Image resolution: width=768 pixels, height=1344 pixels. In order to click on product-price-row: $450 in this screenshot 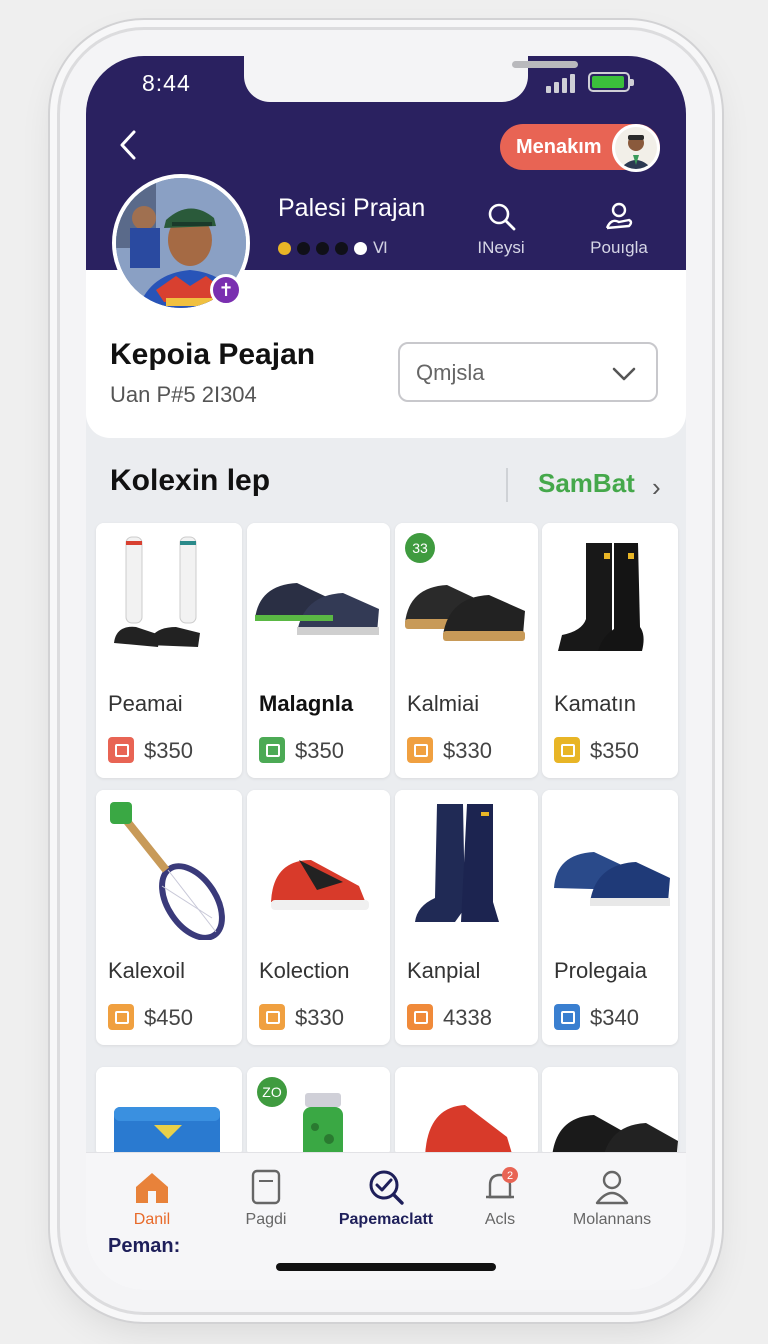, I will do `click(150, 1017)`.